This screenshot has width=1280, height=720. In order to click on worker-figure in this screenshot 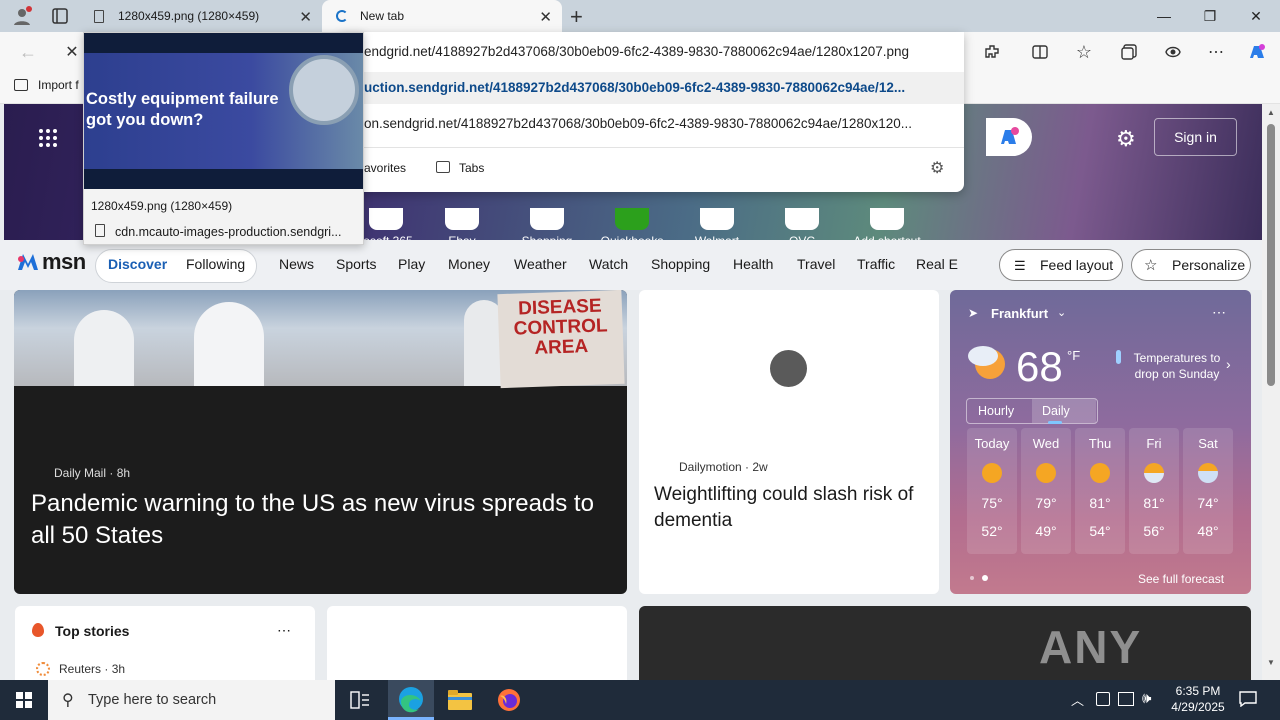, I will do `click(104, 348)`.